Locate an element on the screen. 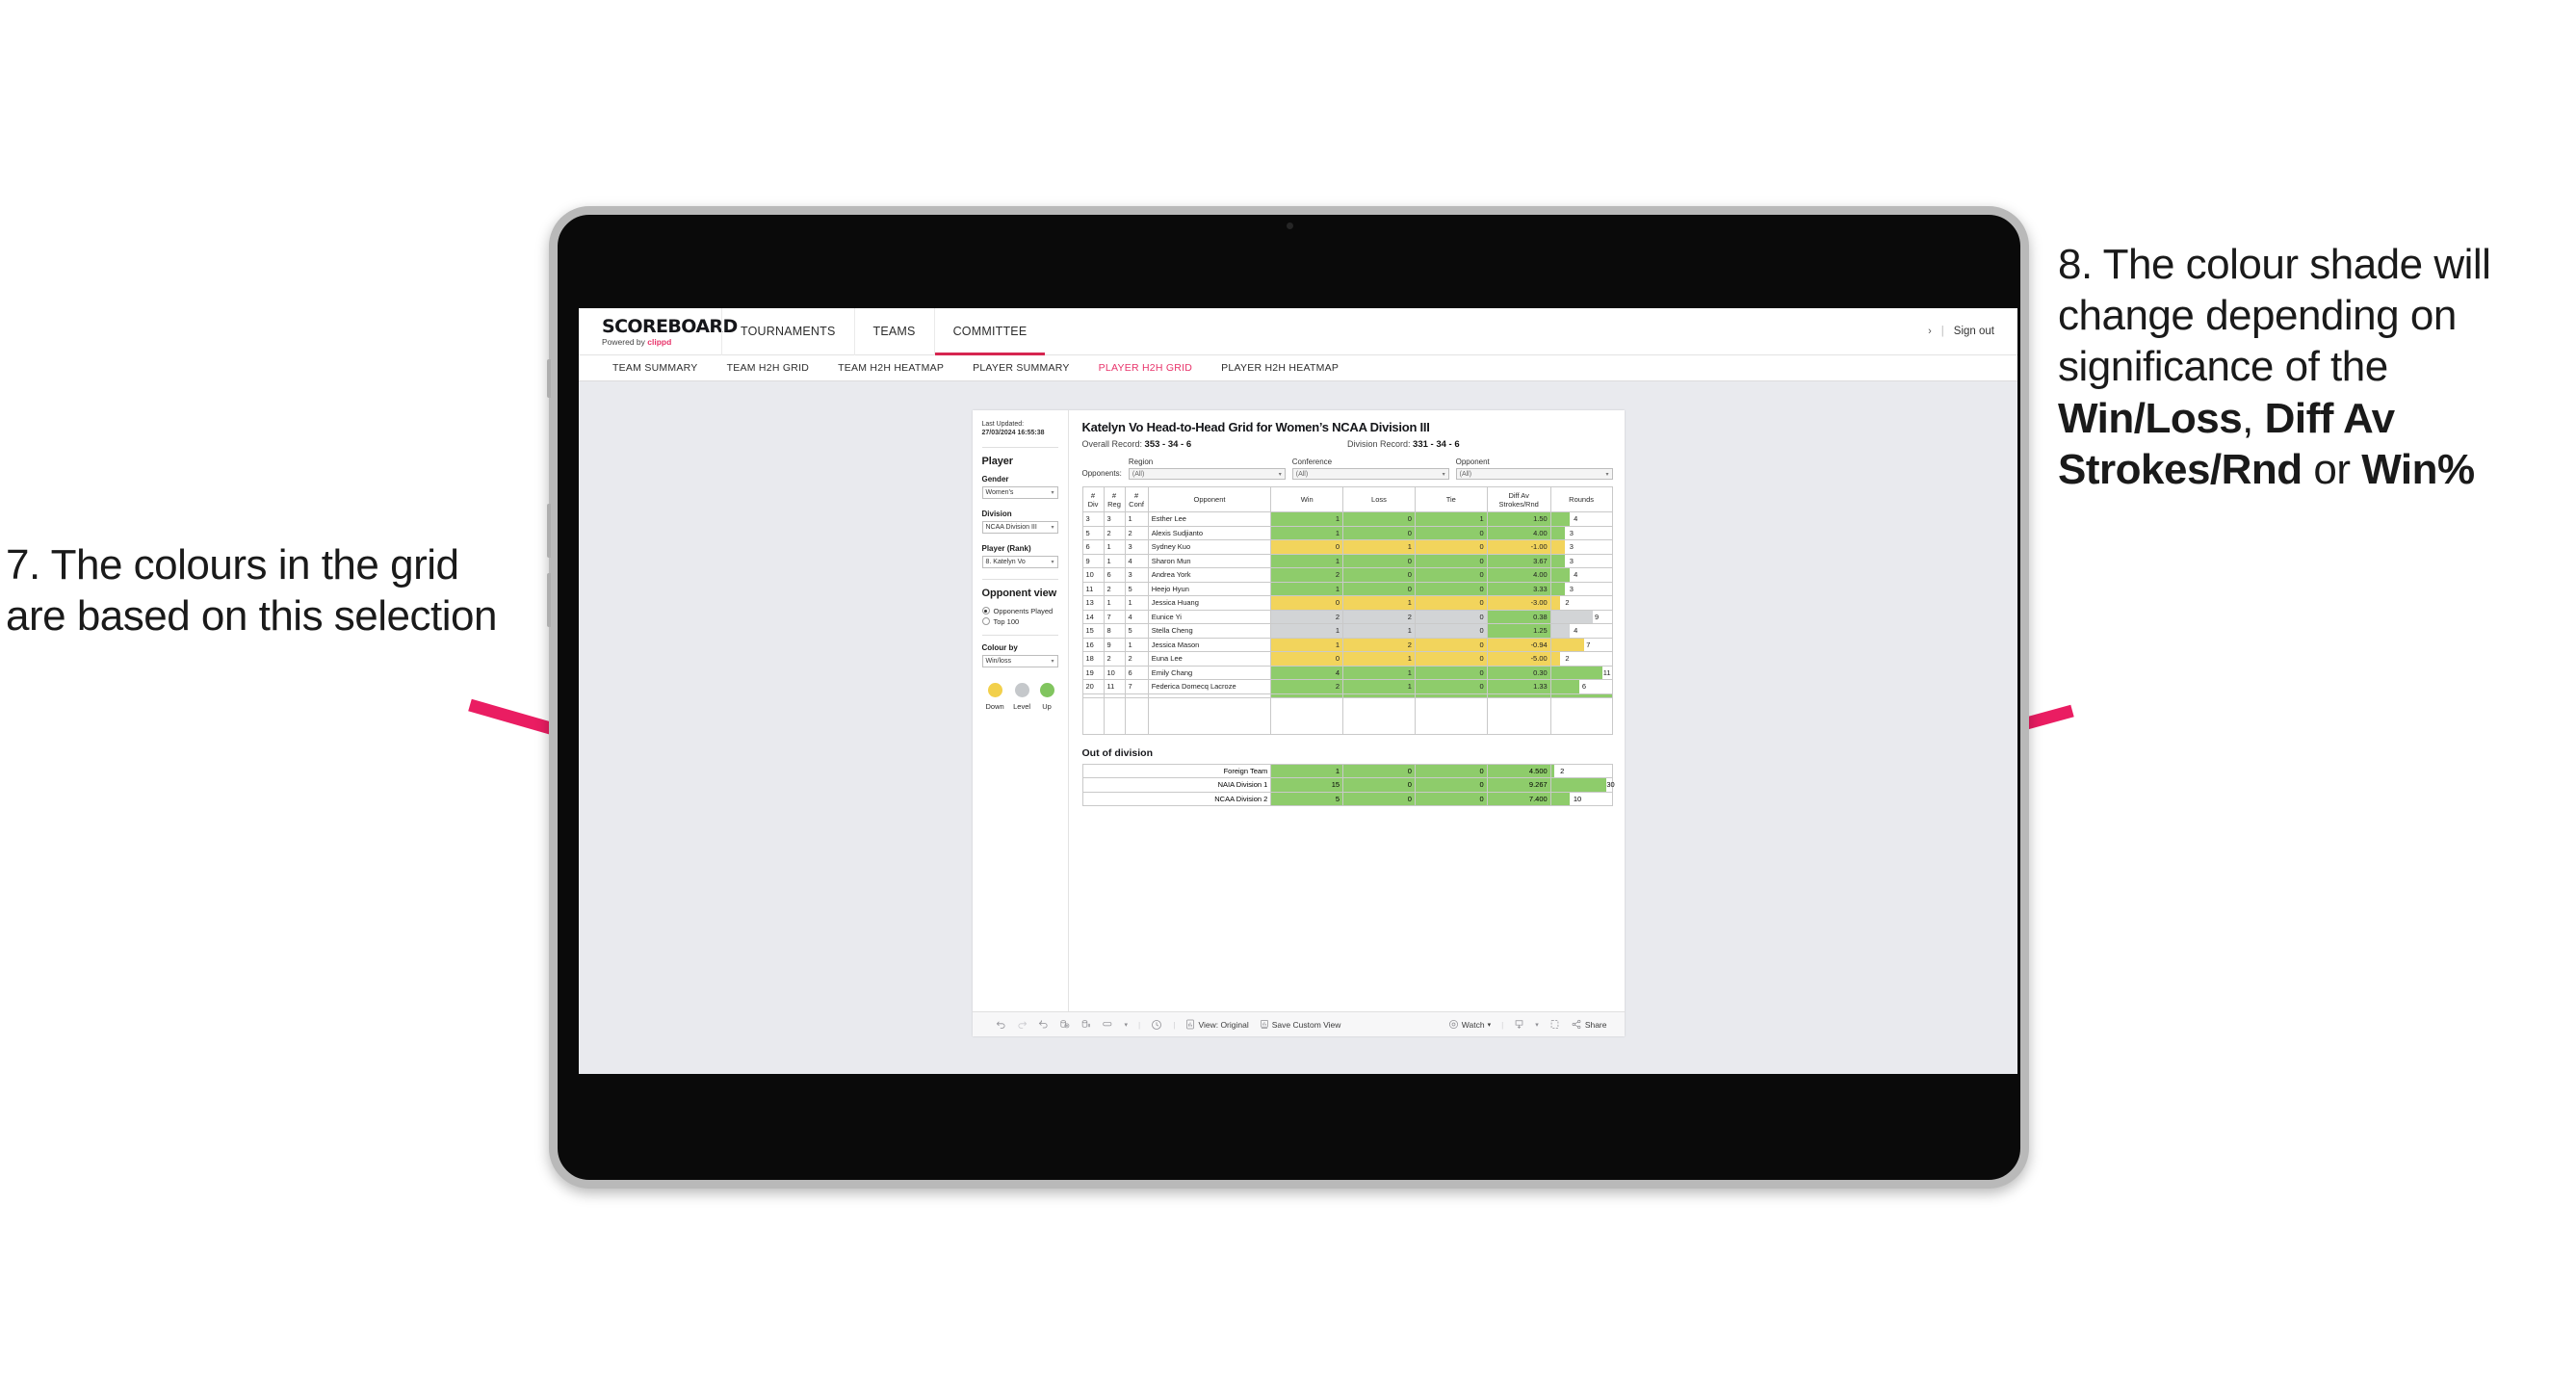 The width and height of the screenshot is (2576, 1386). table-row: 13 1 1 Jessica Huang 0 1 0 -3.00 2 is located at coordinates (1347, 603).